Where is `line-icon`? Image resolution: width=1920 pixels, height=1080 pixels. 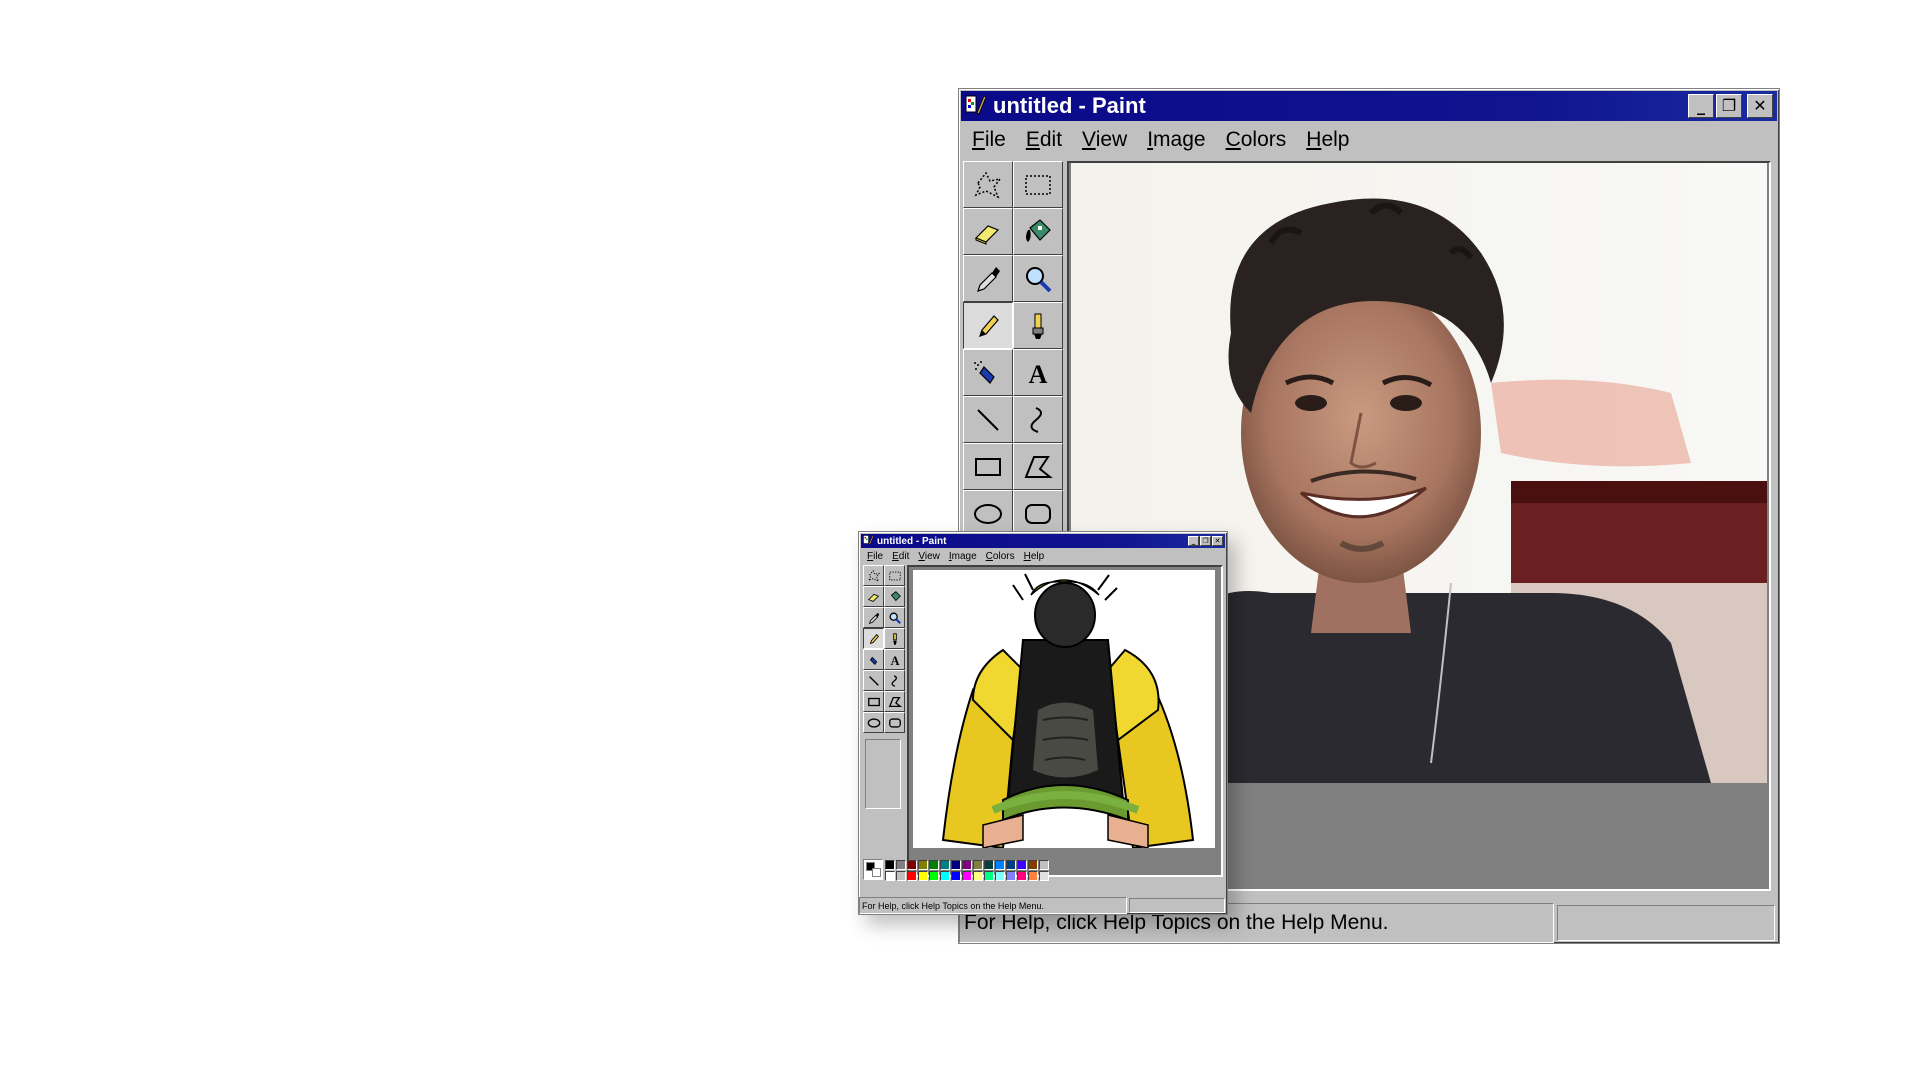 line-icon is located at coordinates (873, 680).